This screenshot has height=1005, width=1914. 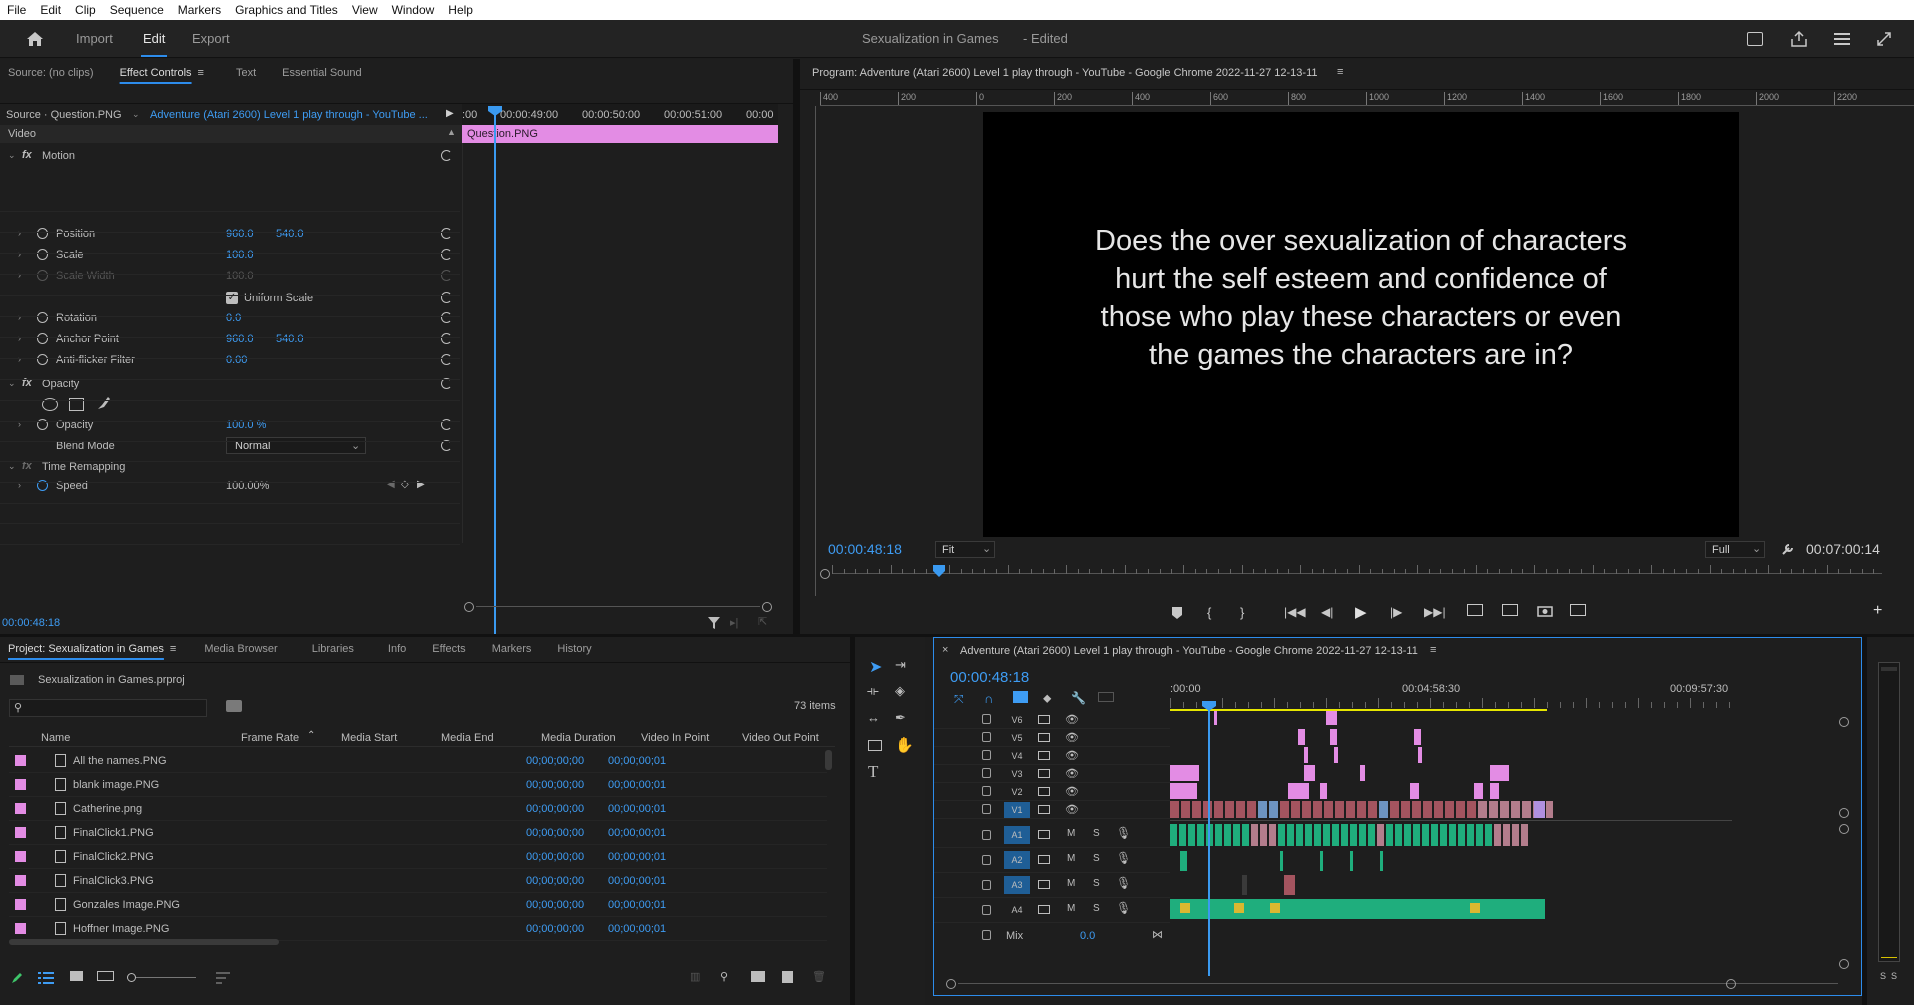 I want to click on video-track-header: V4 👁, so click(x=1052, y=756).